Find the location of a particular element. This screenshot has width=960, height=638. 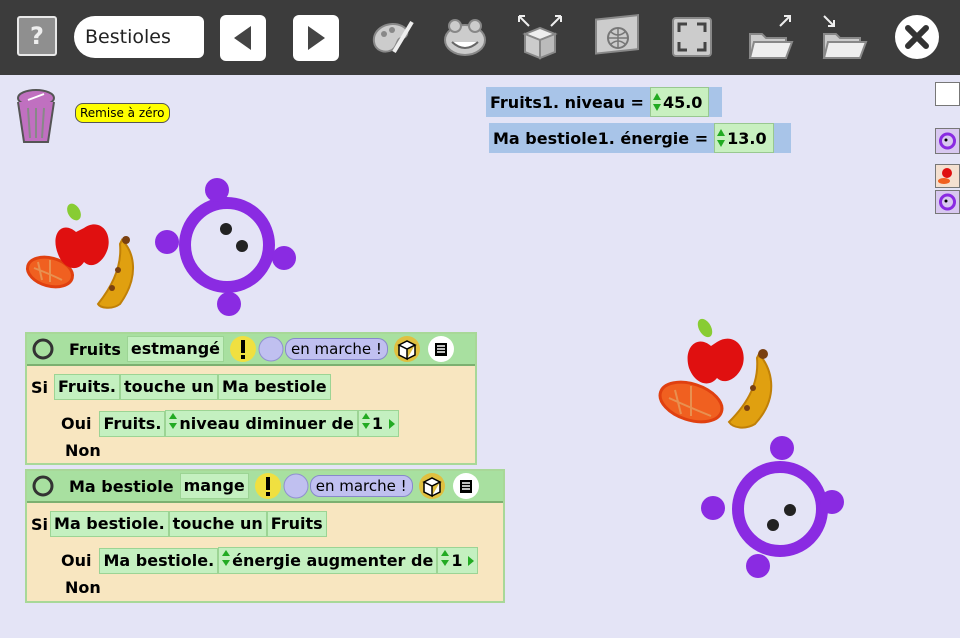

project-name-field: Bestioles is located at coordinates (139, 37).